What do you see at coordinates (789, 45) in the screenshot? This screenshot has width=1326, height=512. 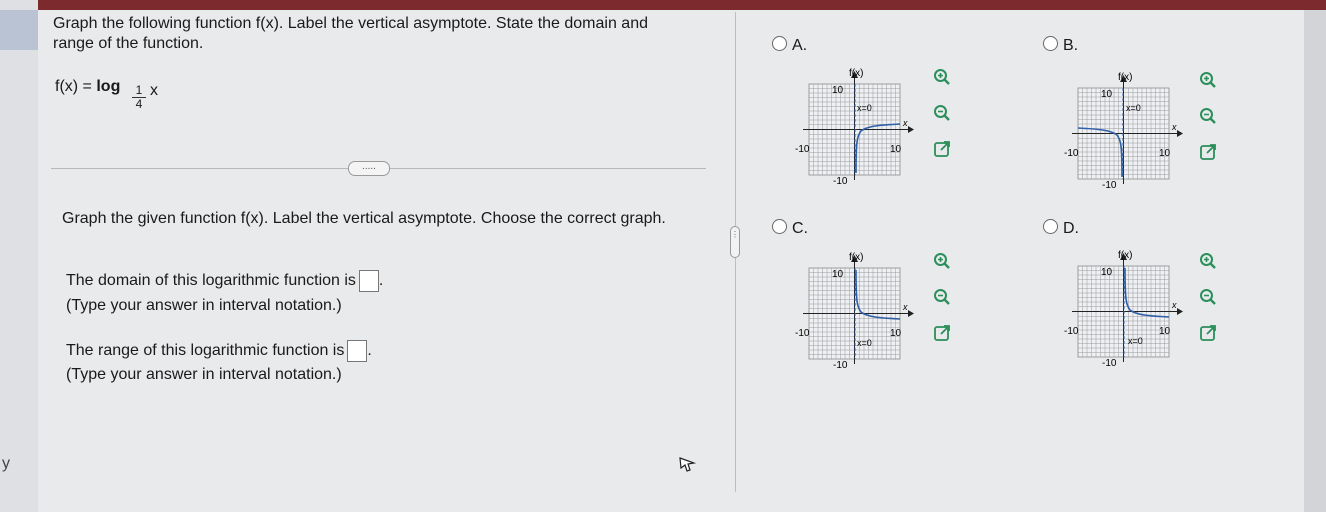 I see `option-a: A.` at bounding box center [789, 45].